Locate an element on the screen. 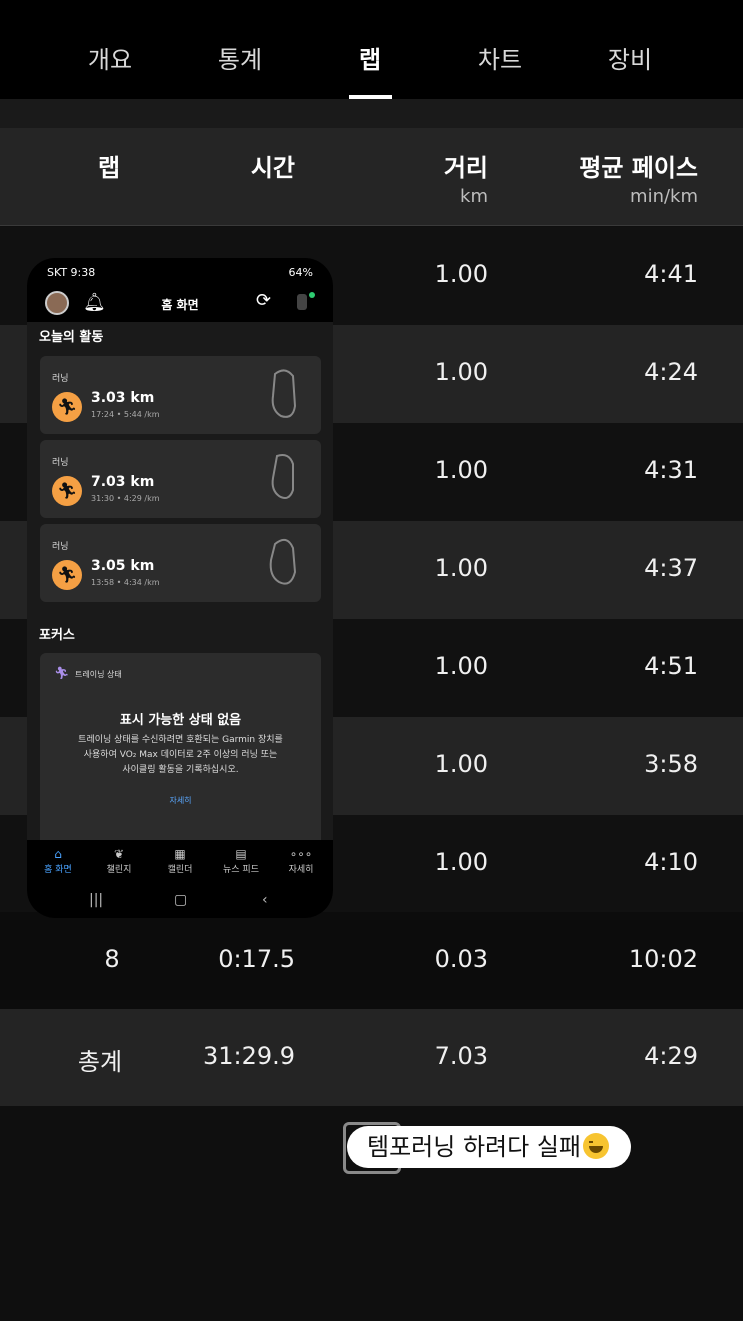  news-icon: ▤ is located at coordinates (241, 854).